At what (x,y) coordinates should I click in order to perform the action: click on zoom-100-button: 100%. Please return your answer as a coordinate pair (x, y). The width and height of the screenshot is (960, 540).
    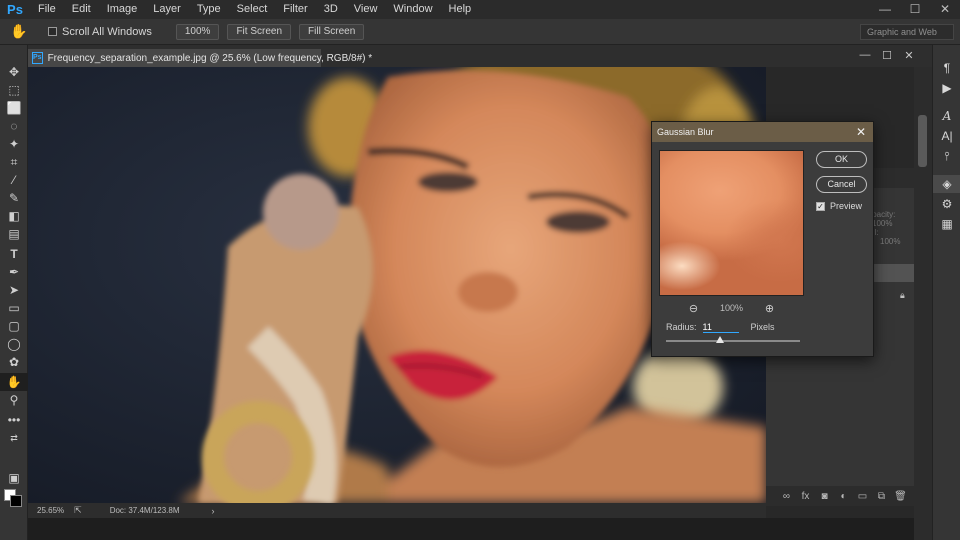
    Looking at the image, I should click on (197, 31).